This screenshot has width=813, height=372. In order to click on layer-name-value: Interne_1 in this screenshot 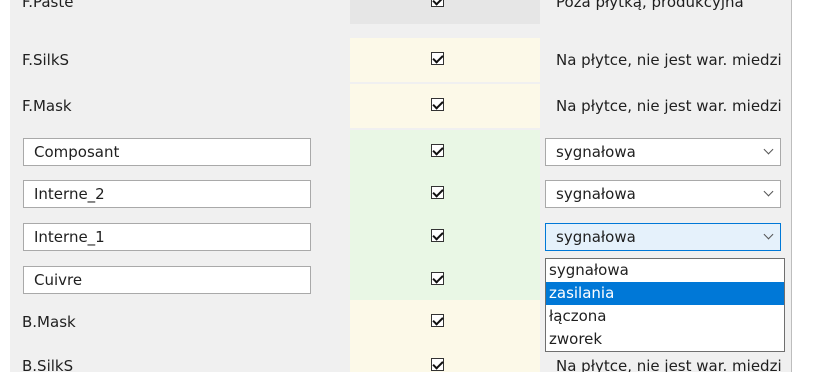, I will do `click(69, 237)`.